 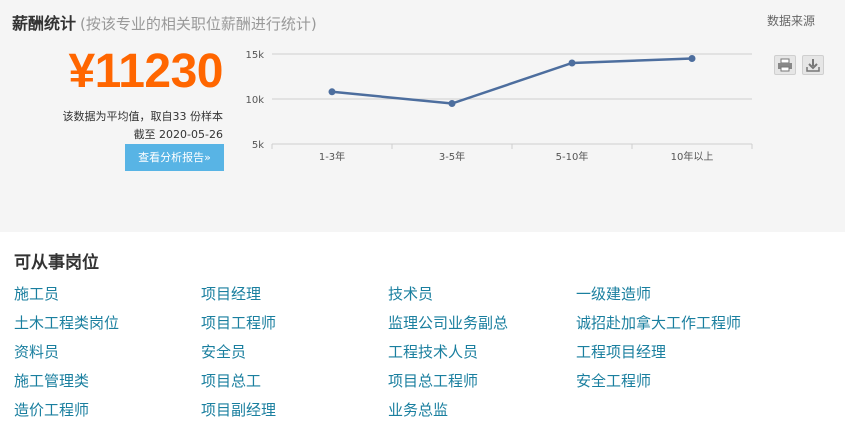 I want to click on download-button, so click(x=813, y=65).